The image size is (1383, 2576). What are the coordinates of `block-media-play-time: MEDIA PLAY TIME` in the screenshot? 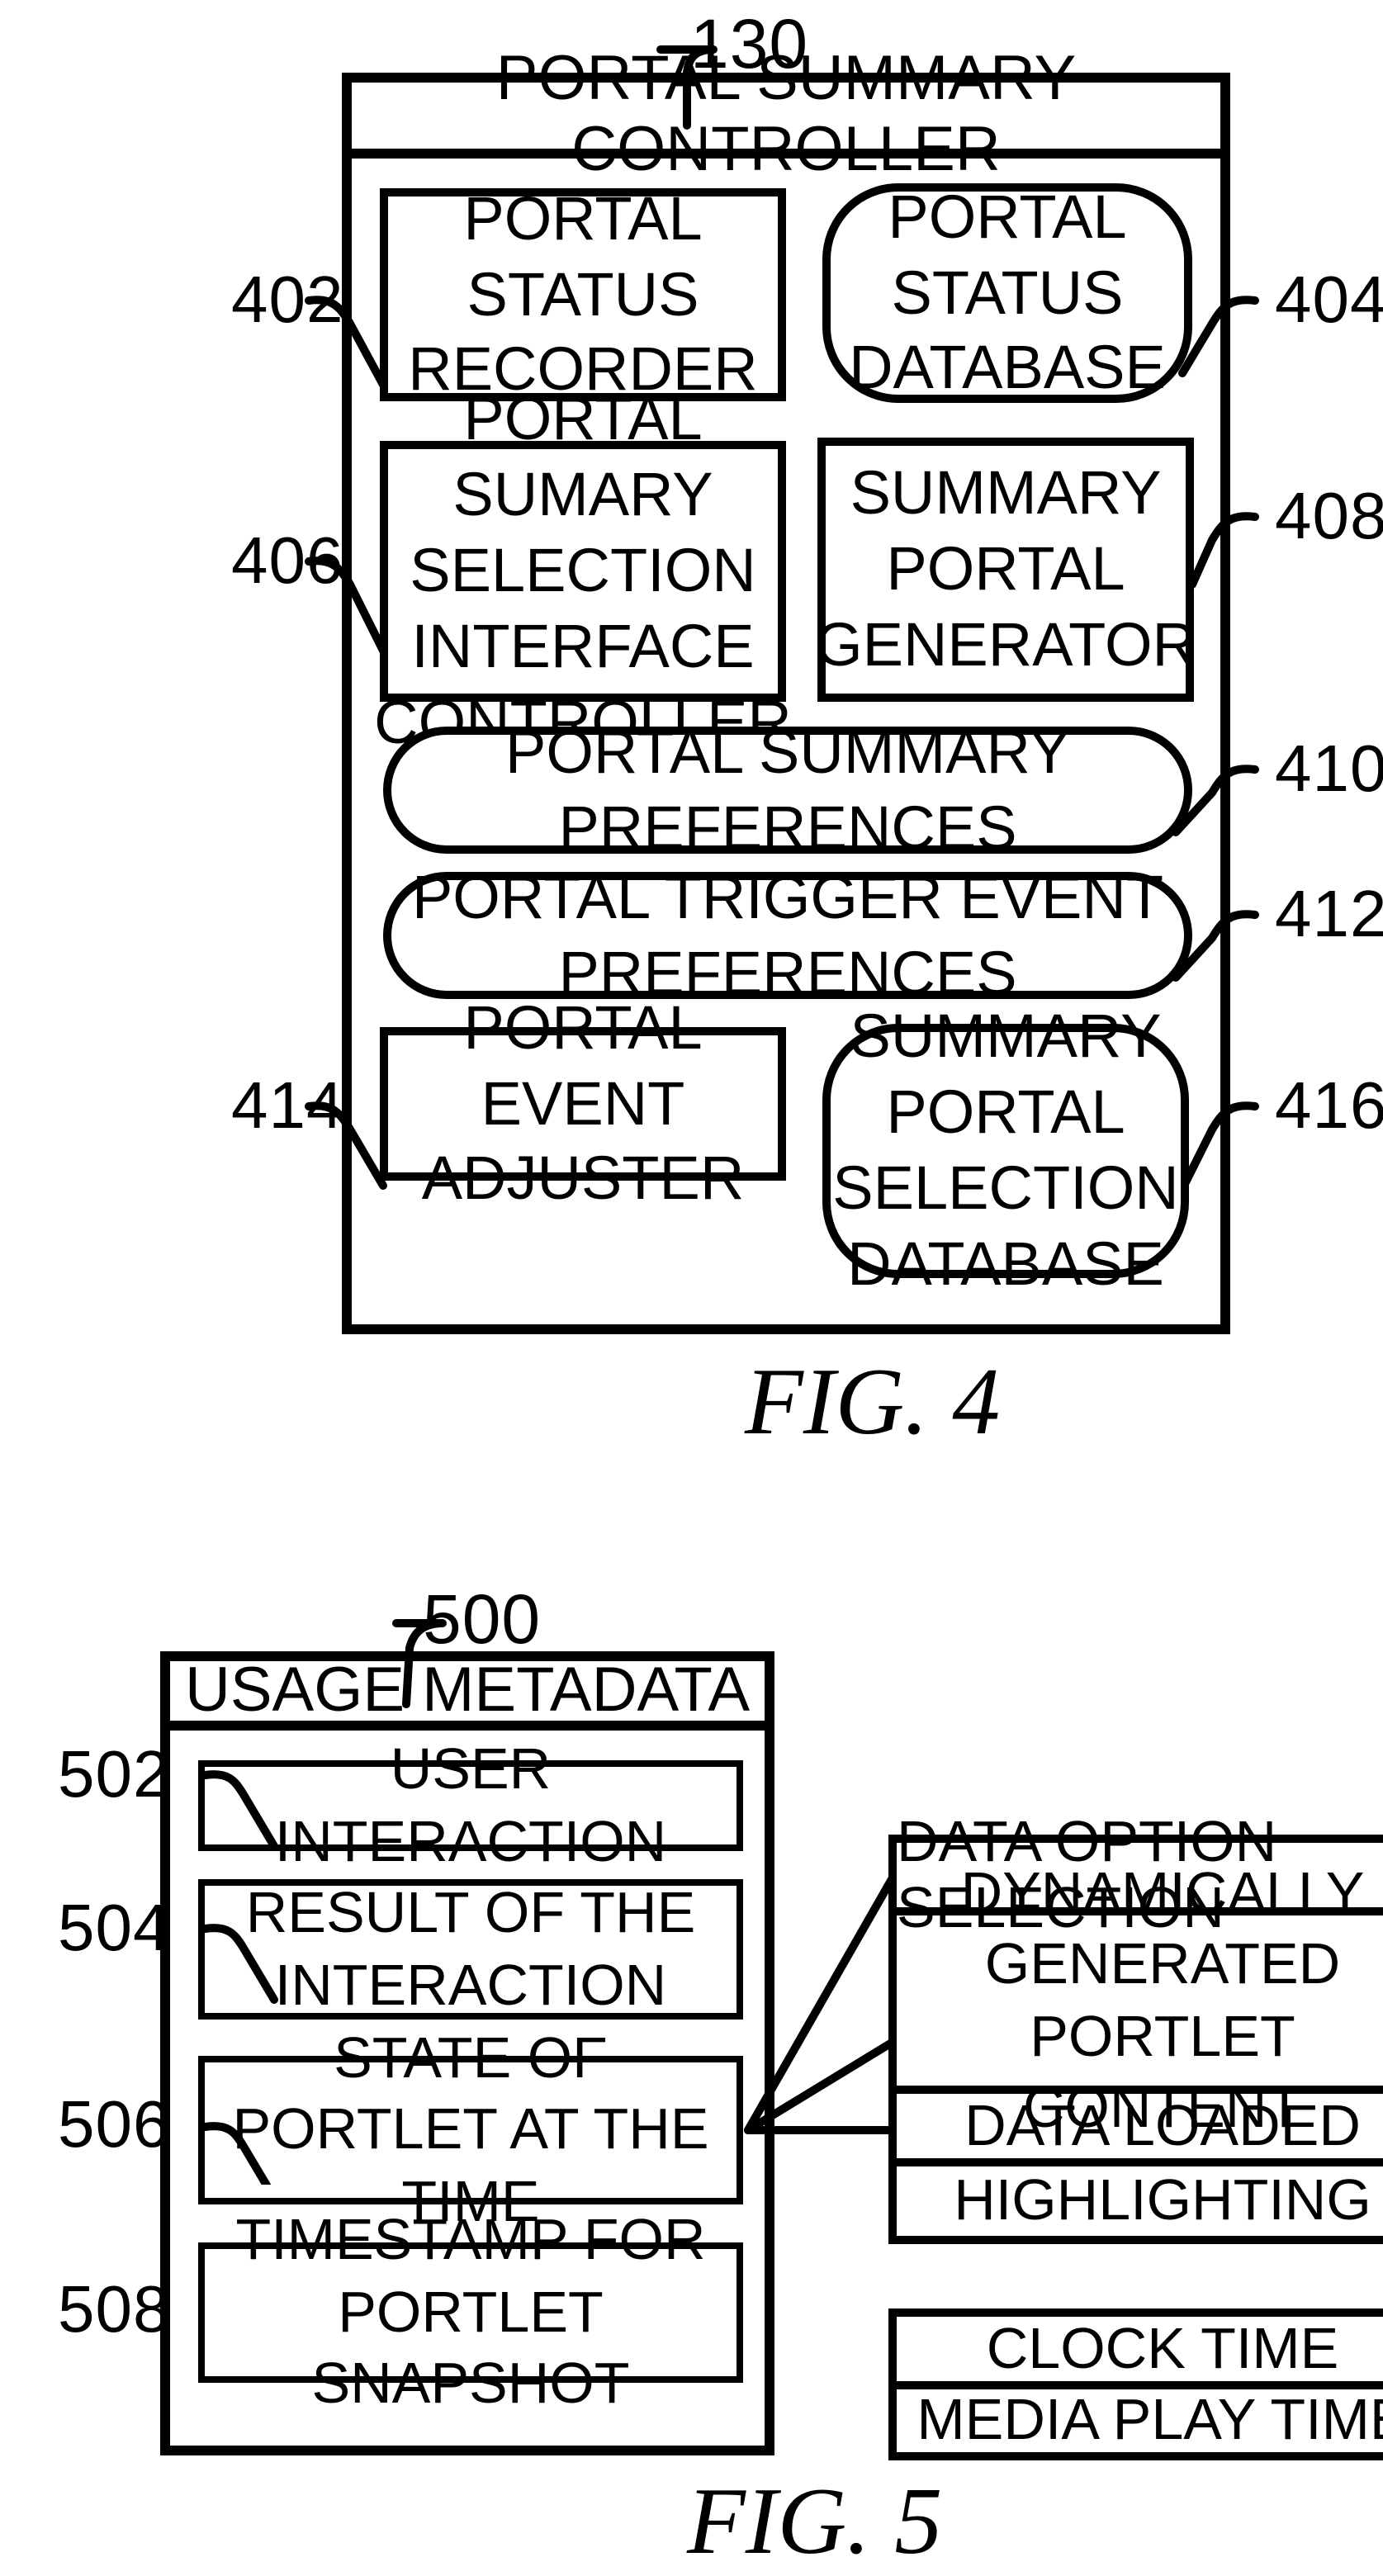 It's located at (1140, 2420).